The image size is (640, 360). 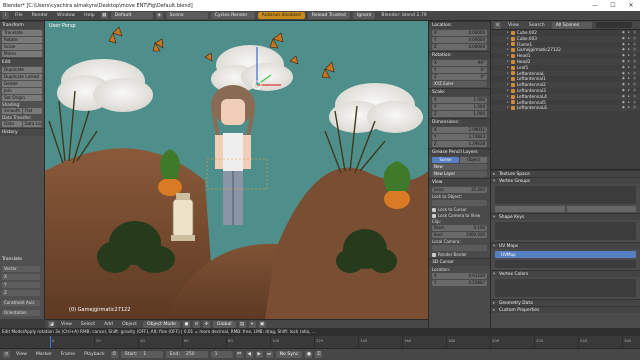 I want to click on scale-button: Scale, so click(x=22, y=47).